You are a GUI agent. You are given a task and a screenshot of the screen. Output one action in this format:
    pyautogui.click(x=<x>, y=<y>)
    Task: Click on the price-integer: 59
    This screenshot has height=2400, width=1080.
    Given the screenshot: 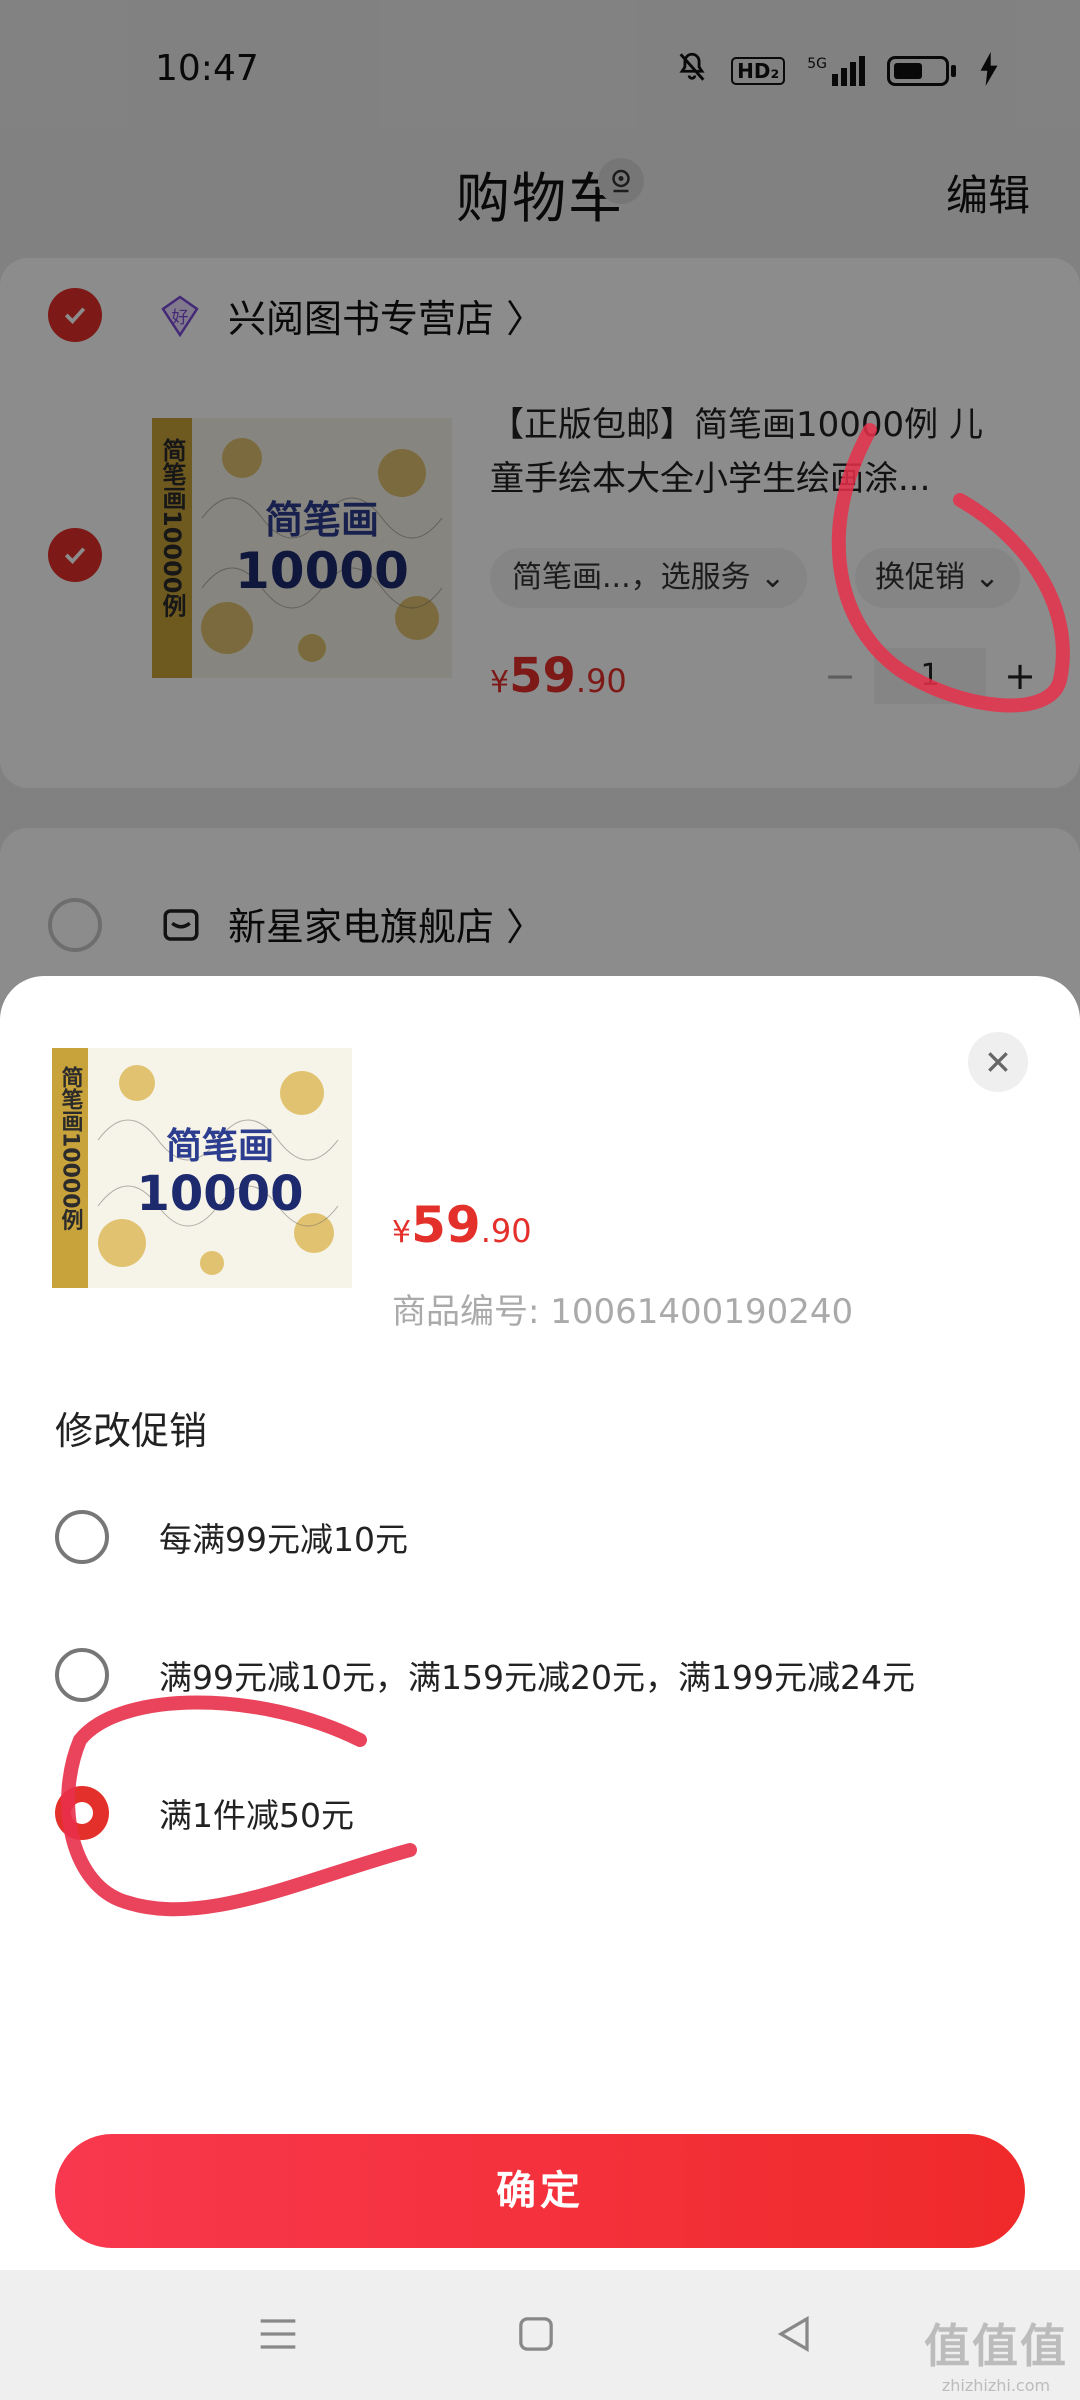 What is the action you would take?
    pyautogui.click(x=446, y=1225)
    